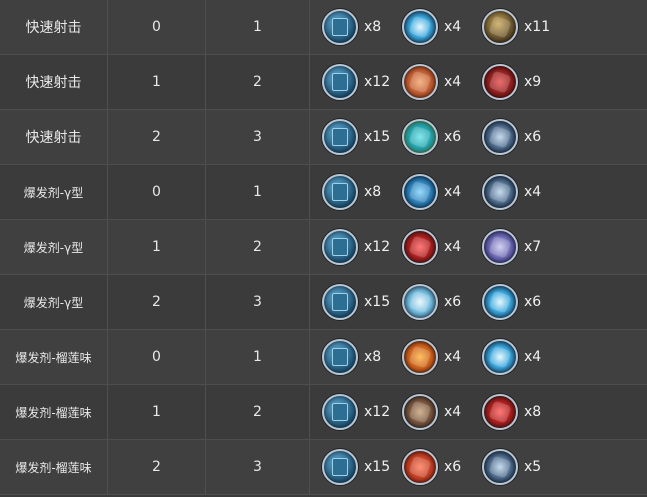 The width and height of the screenshot is (647, 497). Describe the element at coordinates (420, 357) in the screenshot. I see `fire-box-icon` at that location.